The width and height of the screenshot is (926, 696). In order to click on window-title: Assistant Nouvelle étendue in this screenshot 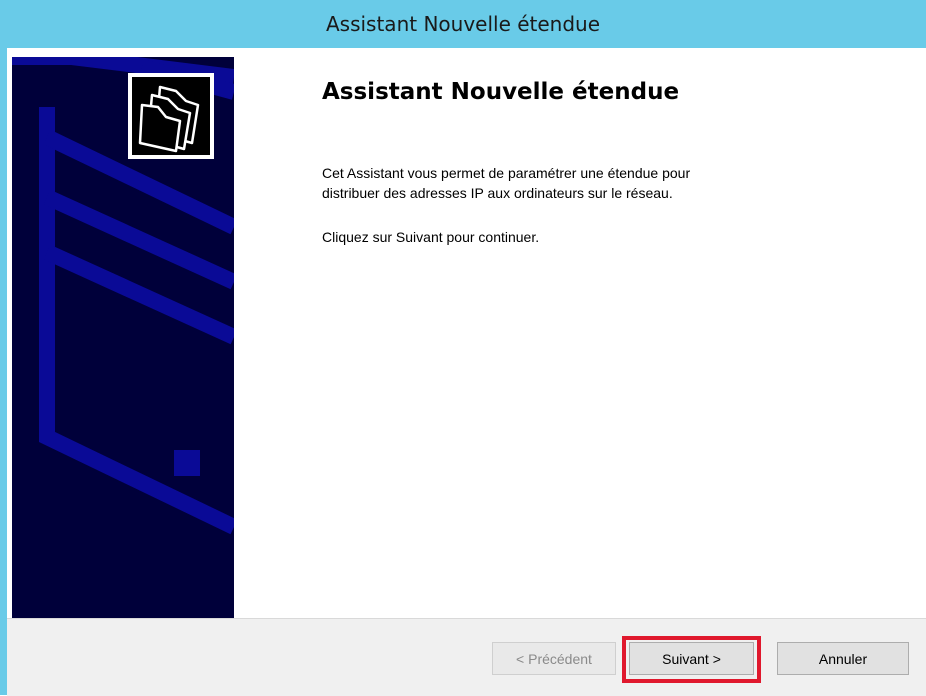, I will do `click(463, 24)`.